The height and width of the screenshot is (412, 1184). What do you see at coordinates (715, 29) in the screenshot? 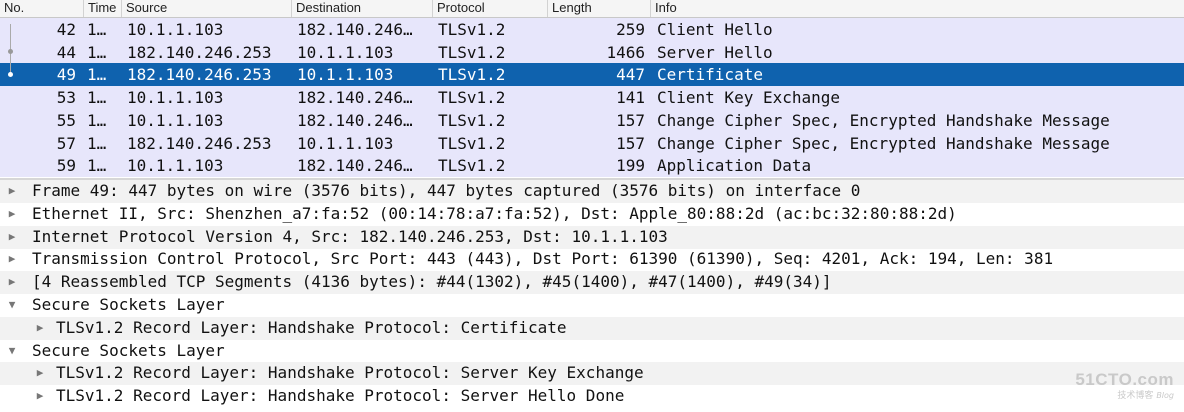
I see `packet-cell-info: Client Hello` at bounding box center [715, 29].